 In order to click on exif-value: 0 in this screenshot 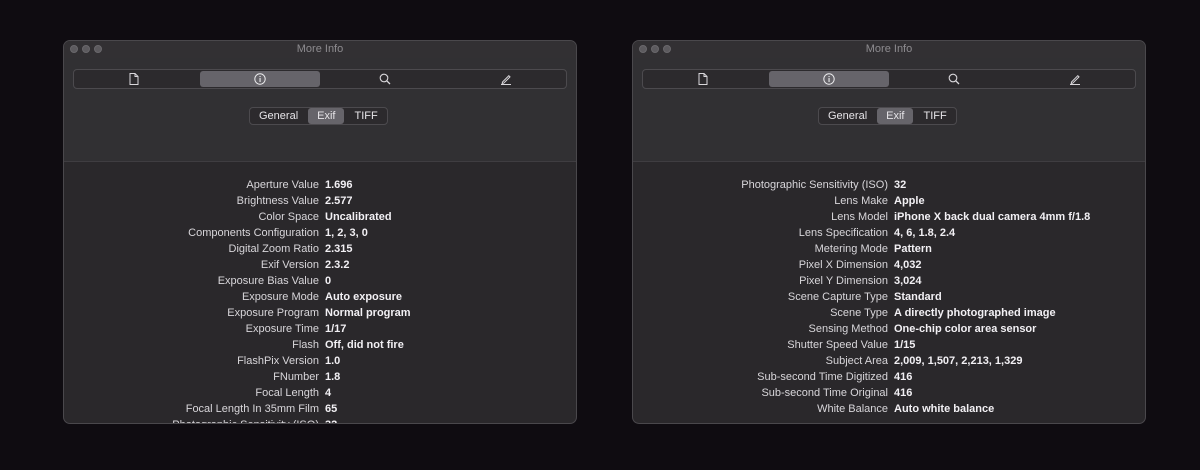, I will do `click(328, 281)`.